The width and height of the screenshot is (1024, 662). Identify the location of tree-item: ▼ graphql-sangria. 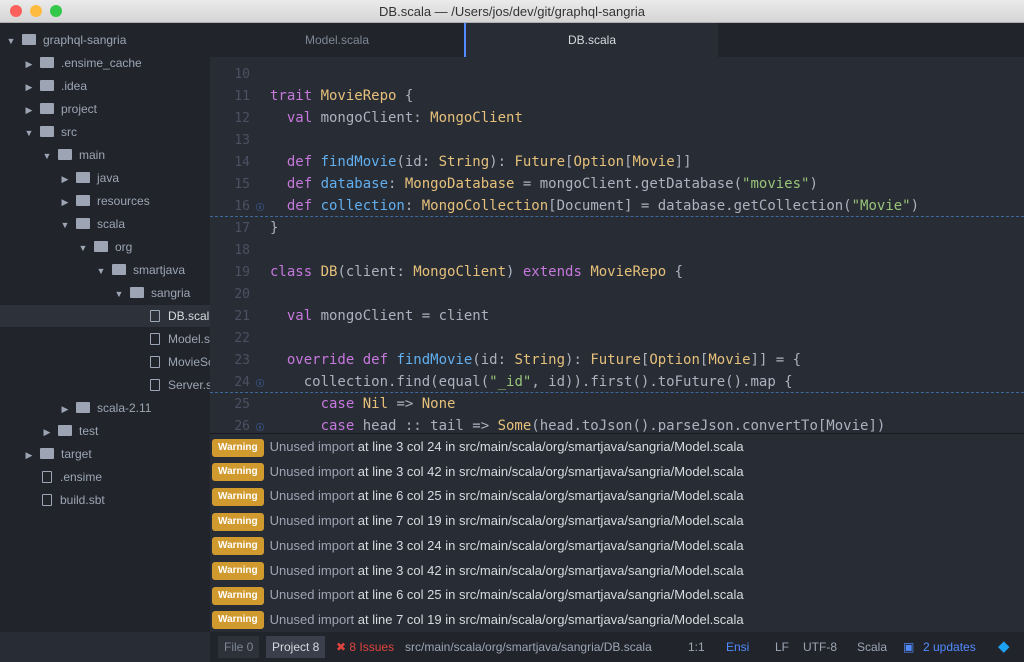
(105, 40).